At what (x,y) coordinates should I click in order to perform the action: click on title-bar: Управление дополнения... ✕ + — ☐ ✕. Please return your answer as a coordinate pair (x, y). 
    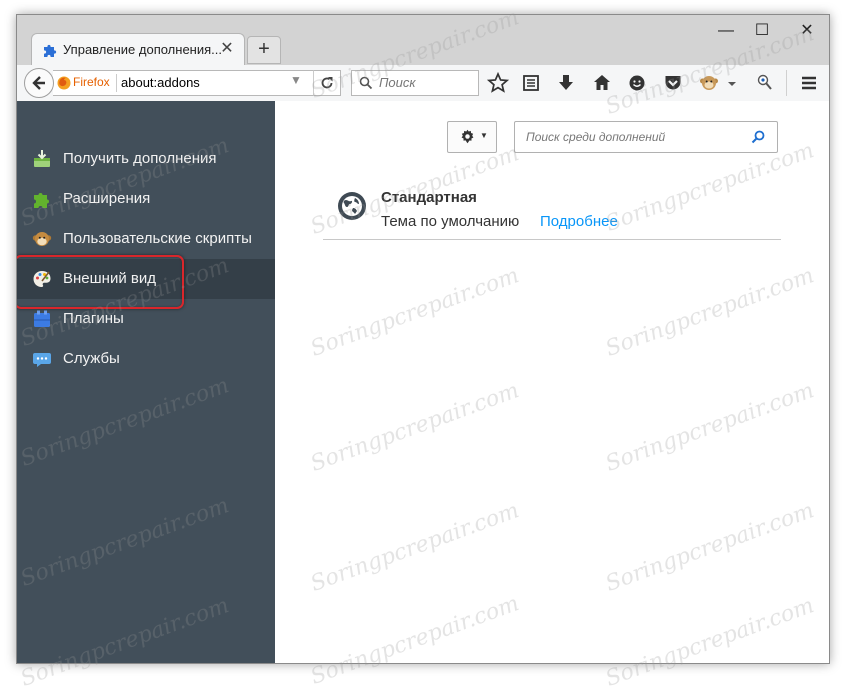
    Looking at the image, I should click on (423, 40).